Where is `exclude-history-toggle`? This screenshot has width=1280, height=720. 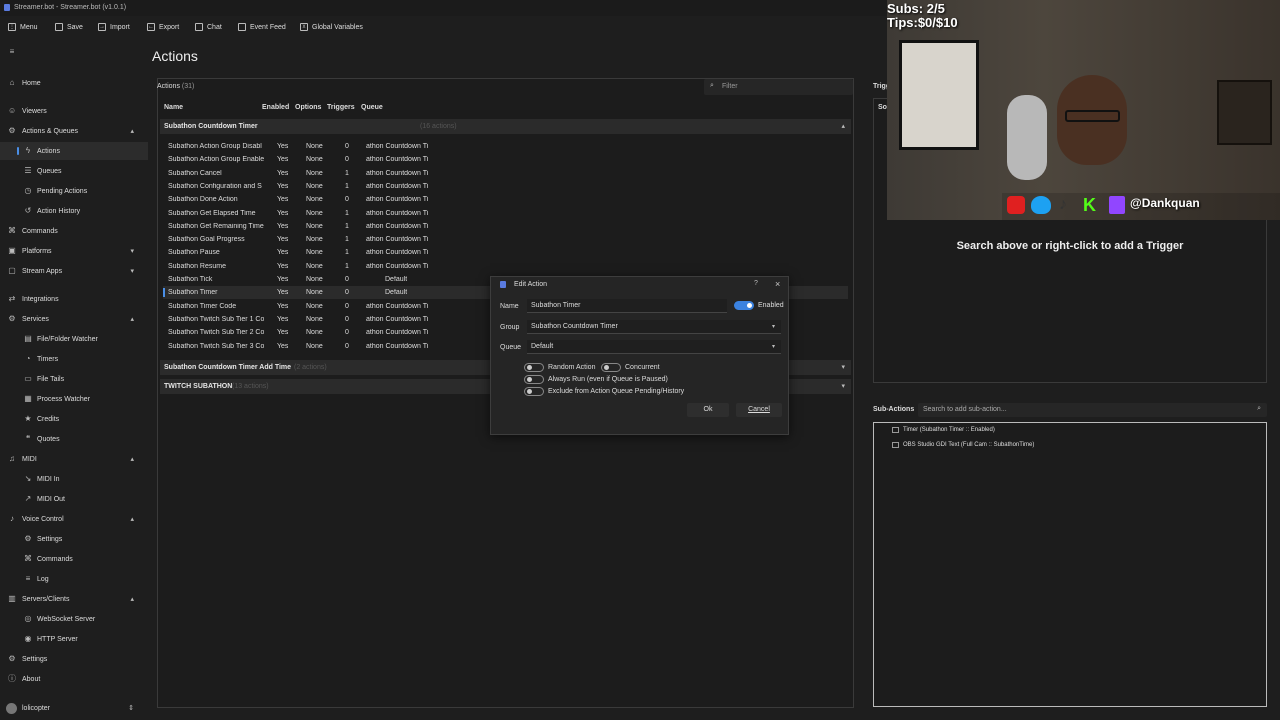 exclude-history-toggle is located at coordinates (534, 391).